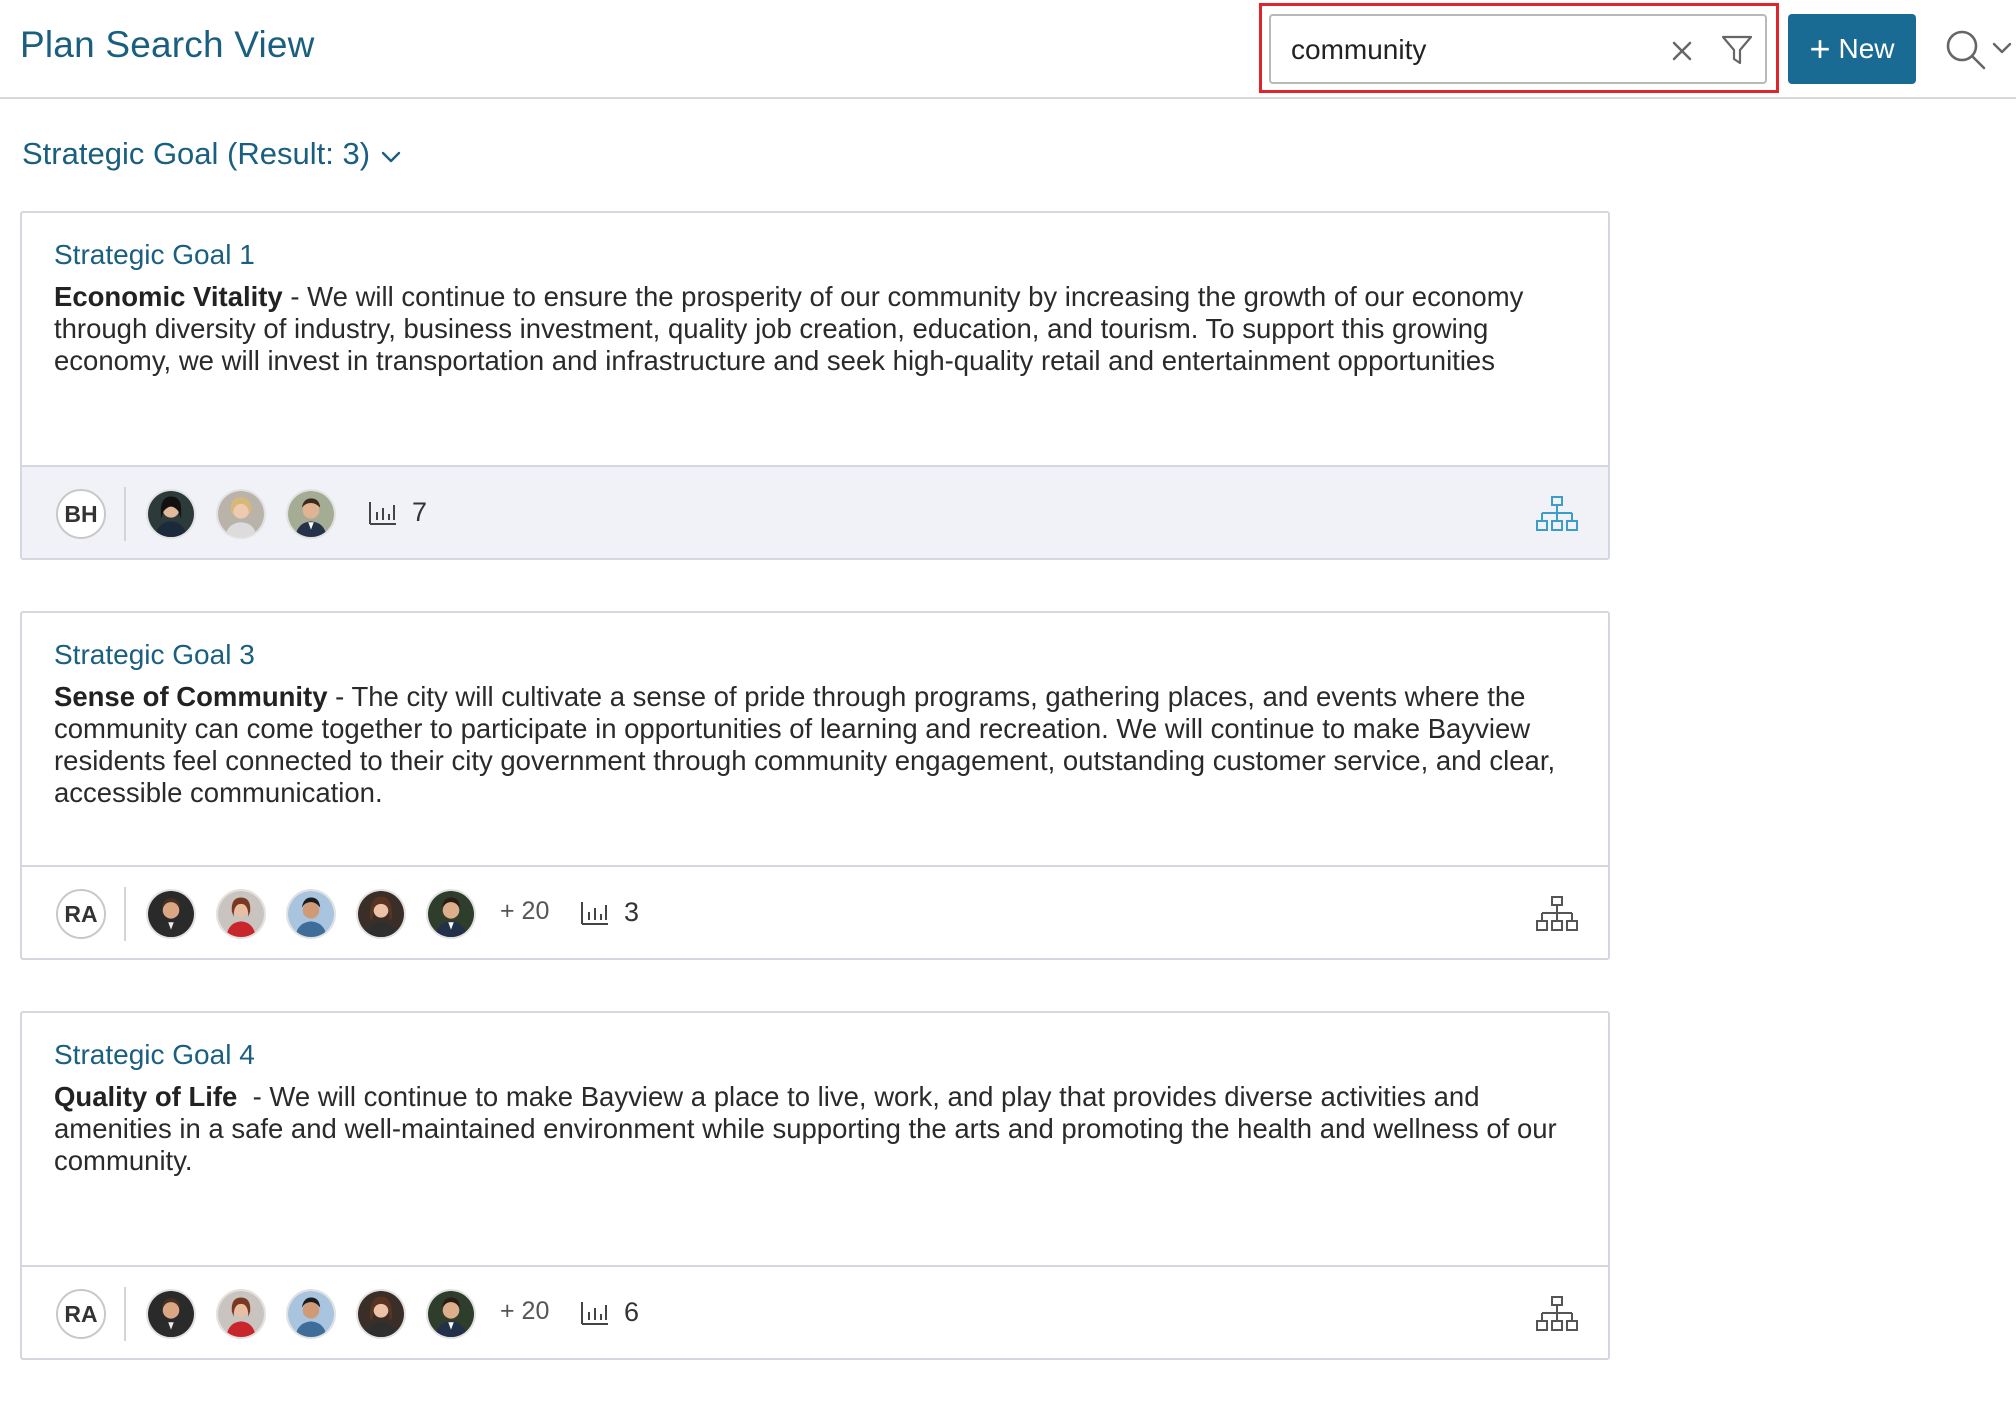  Describe the element at coordinates (1820, 48) in the screenshot. I see `plus-icon: +` at that location.